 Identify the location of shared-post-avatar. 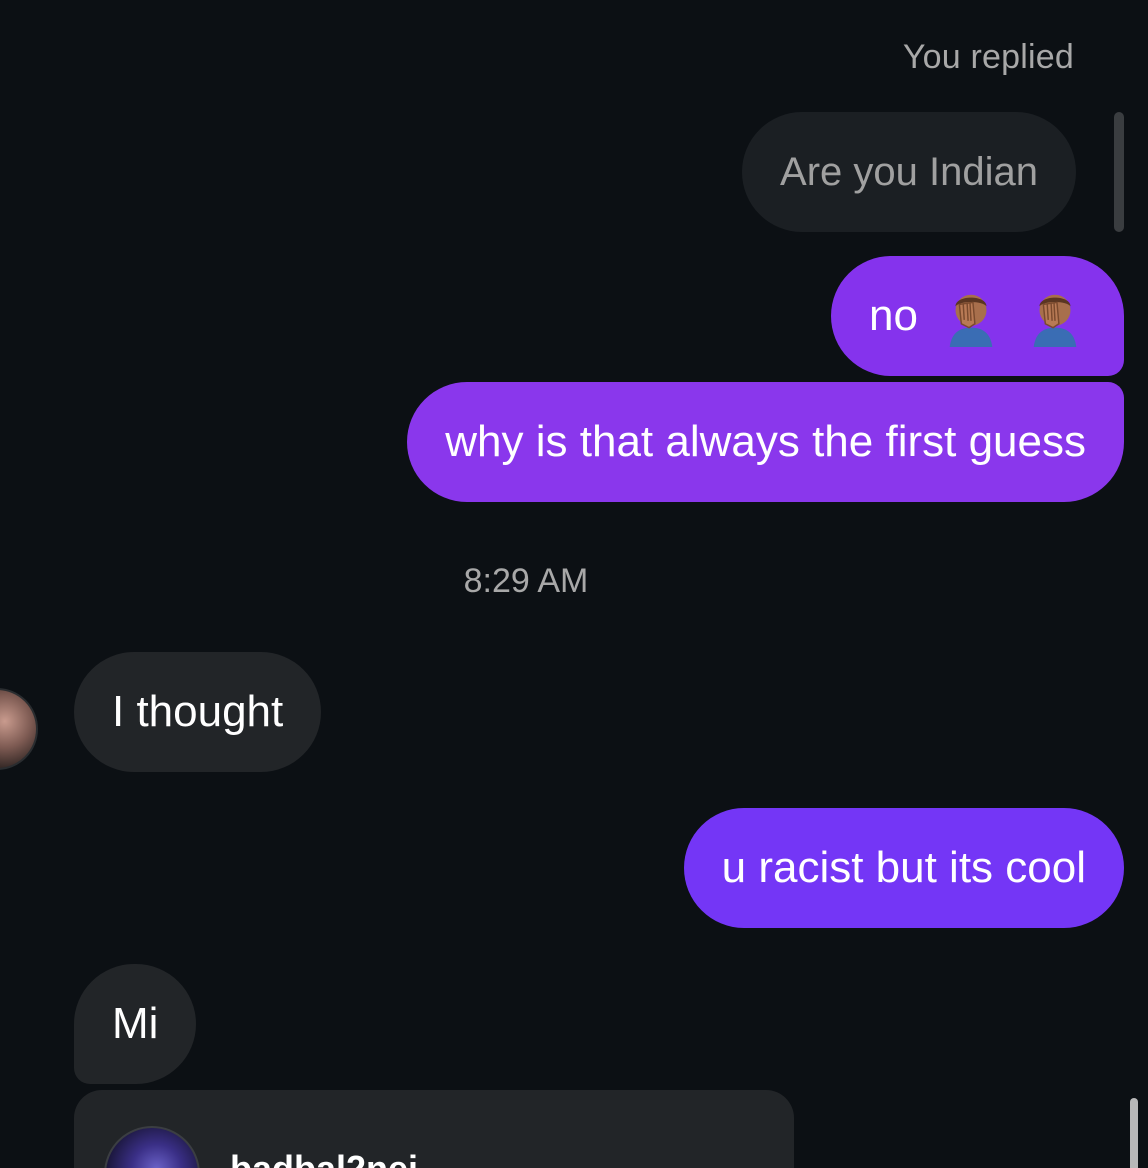
(152, 1147).